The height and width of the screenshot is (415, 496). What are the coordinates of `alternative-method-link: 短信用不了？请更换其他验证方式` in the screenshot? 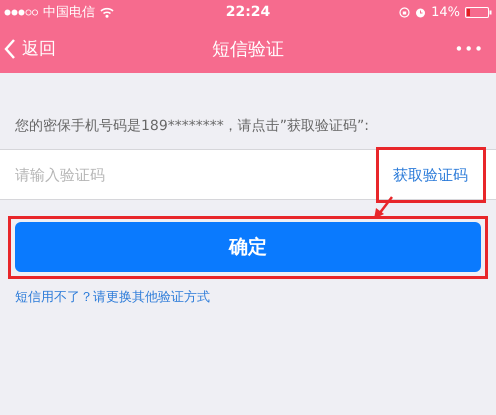 It's located at (112, 297).